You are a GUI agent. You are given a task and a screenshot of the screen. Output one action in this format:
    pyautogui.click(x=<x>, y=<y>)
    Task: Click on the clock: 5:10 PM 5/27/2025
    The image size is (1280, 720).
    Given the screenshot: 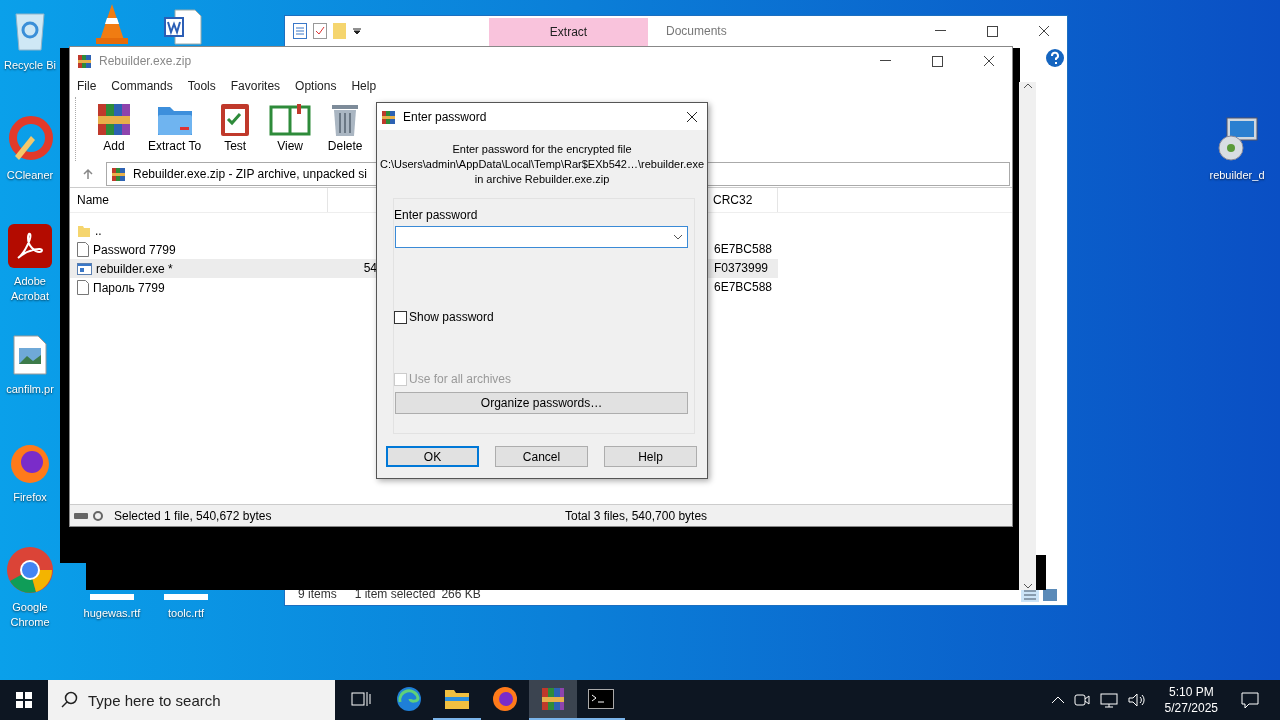 What is the action you would take?
    pyautogui.click(x=1191, y=700)
    